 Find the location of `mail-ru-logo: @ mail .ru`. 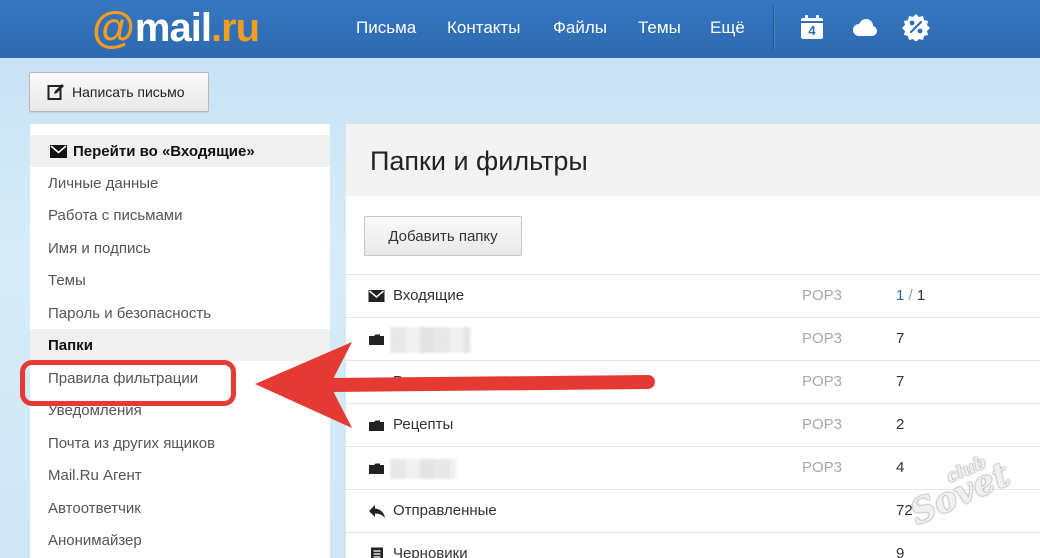

mail-ru-logo: @ mail .ru is located at coordinates (176, 27).